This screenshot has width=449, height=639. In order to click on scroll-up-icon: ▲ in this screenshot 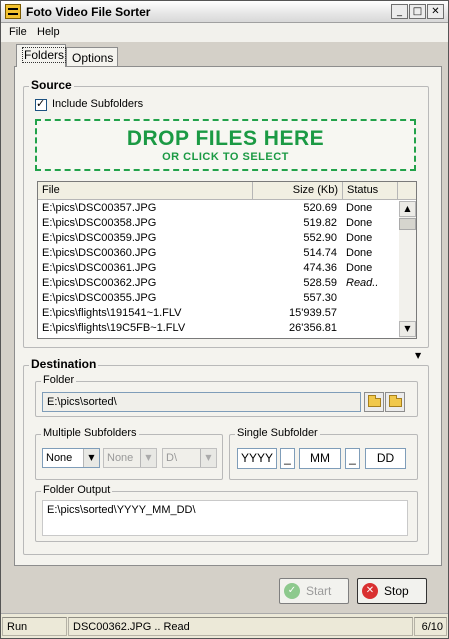, I will do `click(407, 209)`.